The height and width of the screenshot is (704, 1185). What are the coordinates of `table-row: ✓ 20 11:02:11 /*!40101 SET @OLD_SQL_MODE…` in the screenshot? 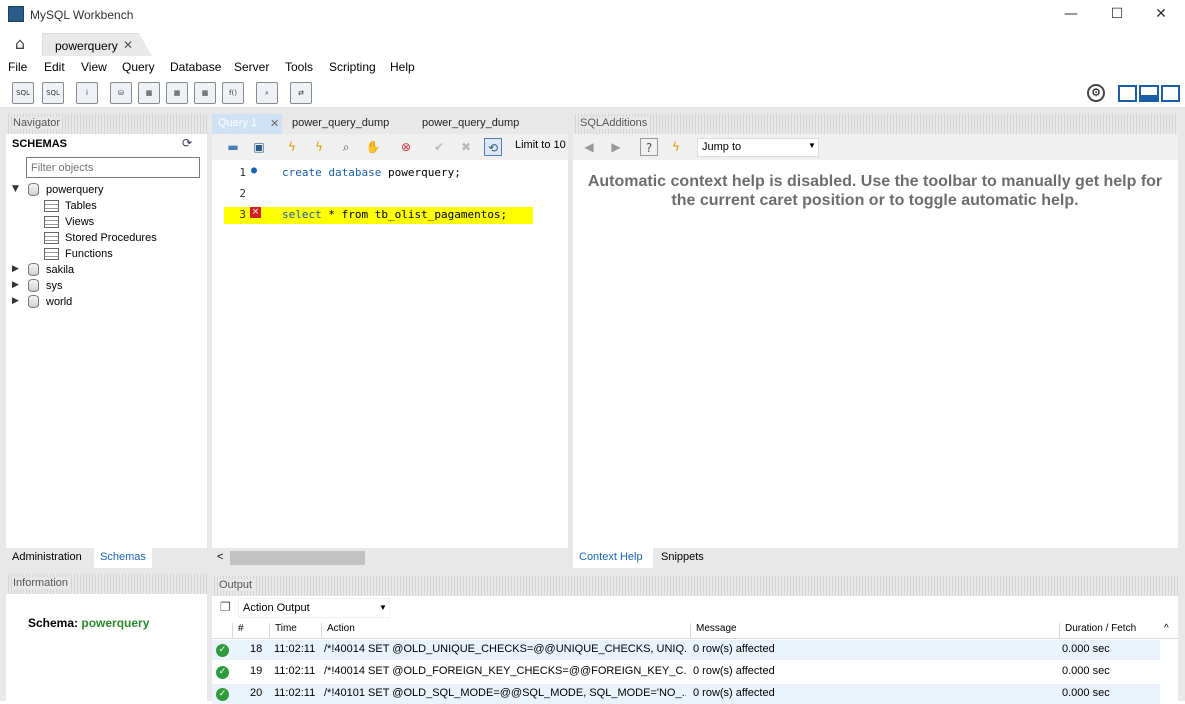 It's located at (686, 694).